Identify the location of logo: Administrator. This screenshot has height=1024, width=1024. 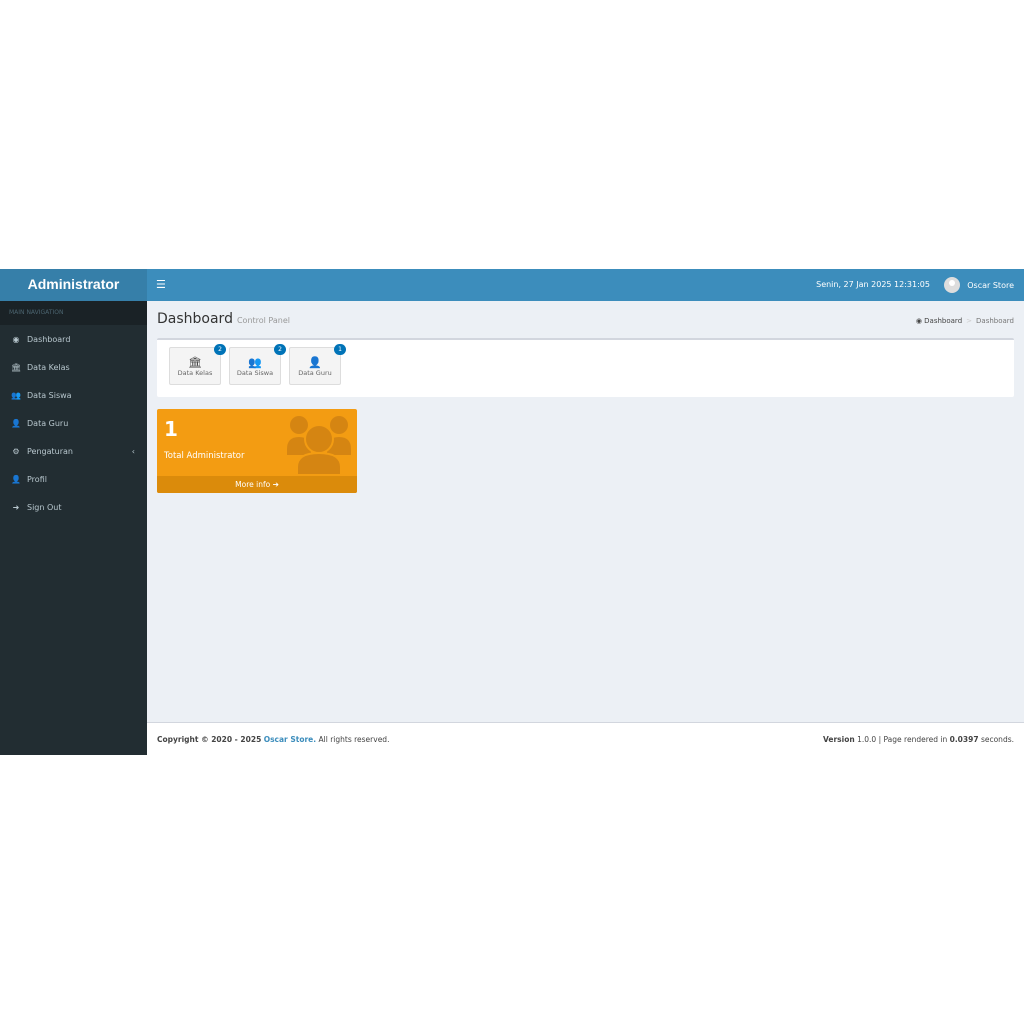
(73, 285).